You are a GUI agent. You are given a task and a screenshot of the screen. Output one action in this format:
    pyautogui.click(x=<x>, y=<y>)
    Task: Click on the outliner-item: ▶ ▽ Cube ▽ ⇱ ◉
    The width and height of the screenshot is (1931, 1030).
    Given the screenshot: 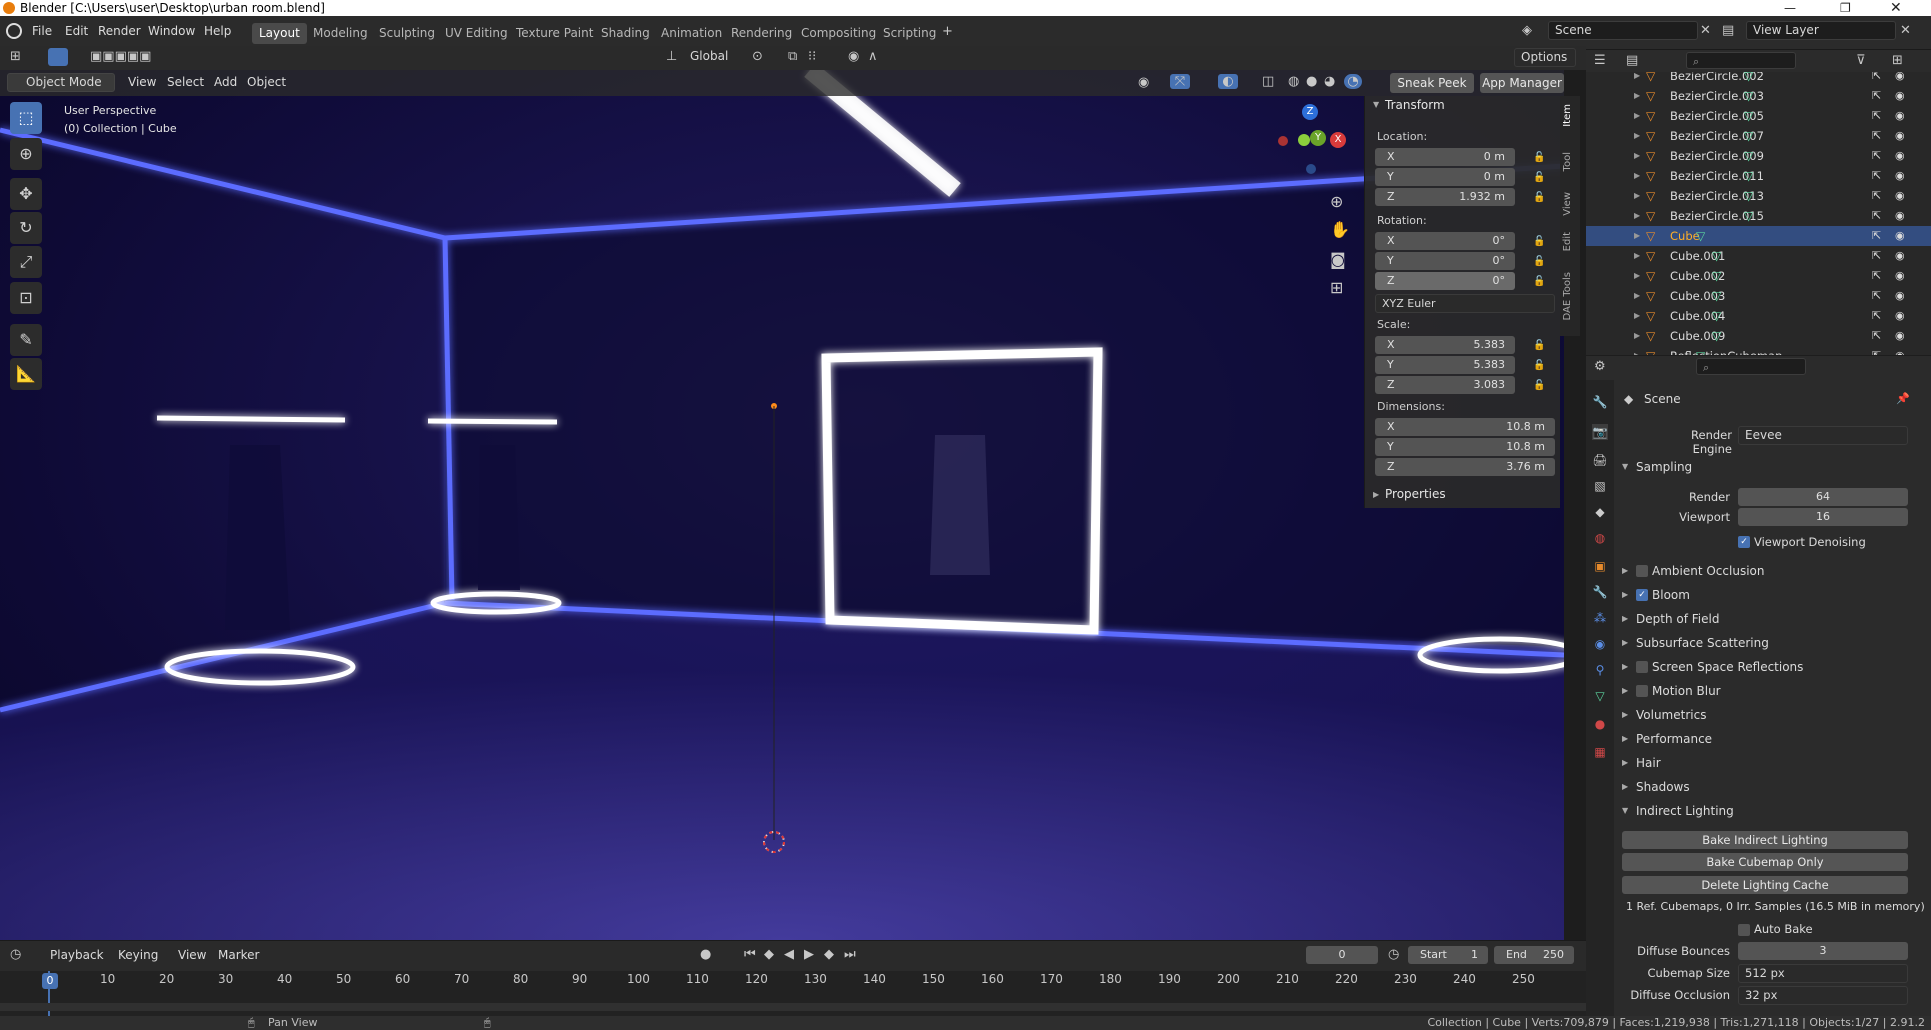 What is the action you would take?
    pyautogui.click(x=1758, y=236)
    